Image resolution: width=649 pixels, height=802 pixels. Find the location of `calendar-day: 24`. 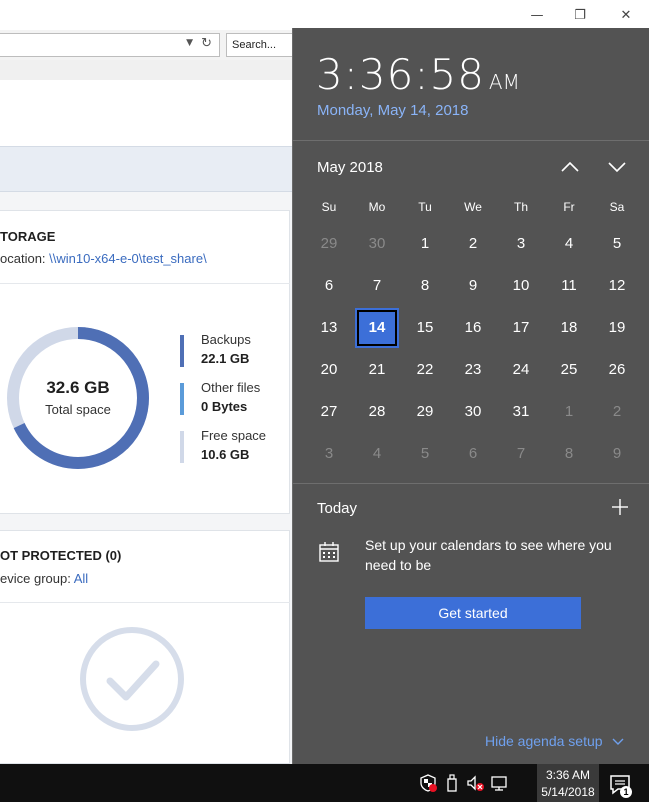

calendar-day: 24 is located at coordinates (521, 370).